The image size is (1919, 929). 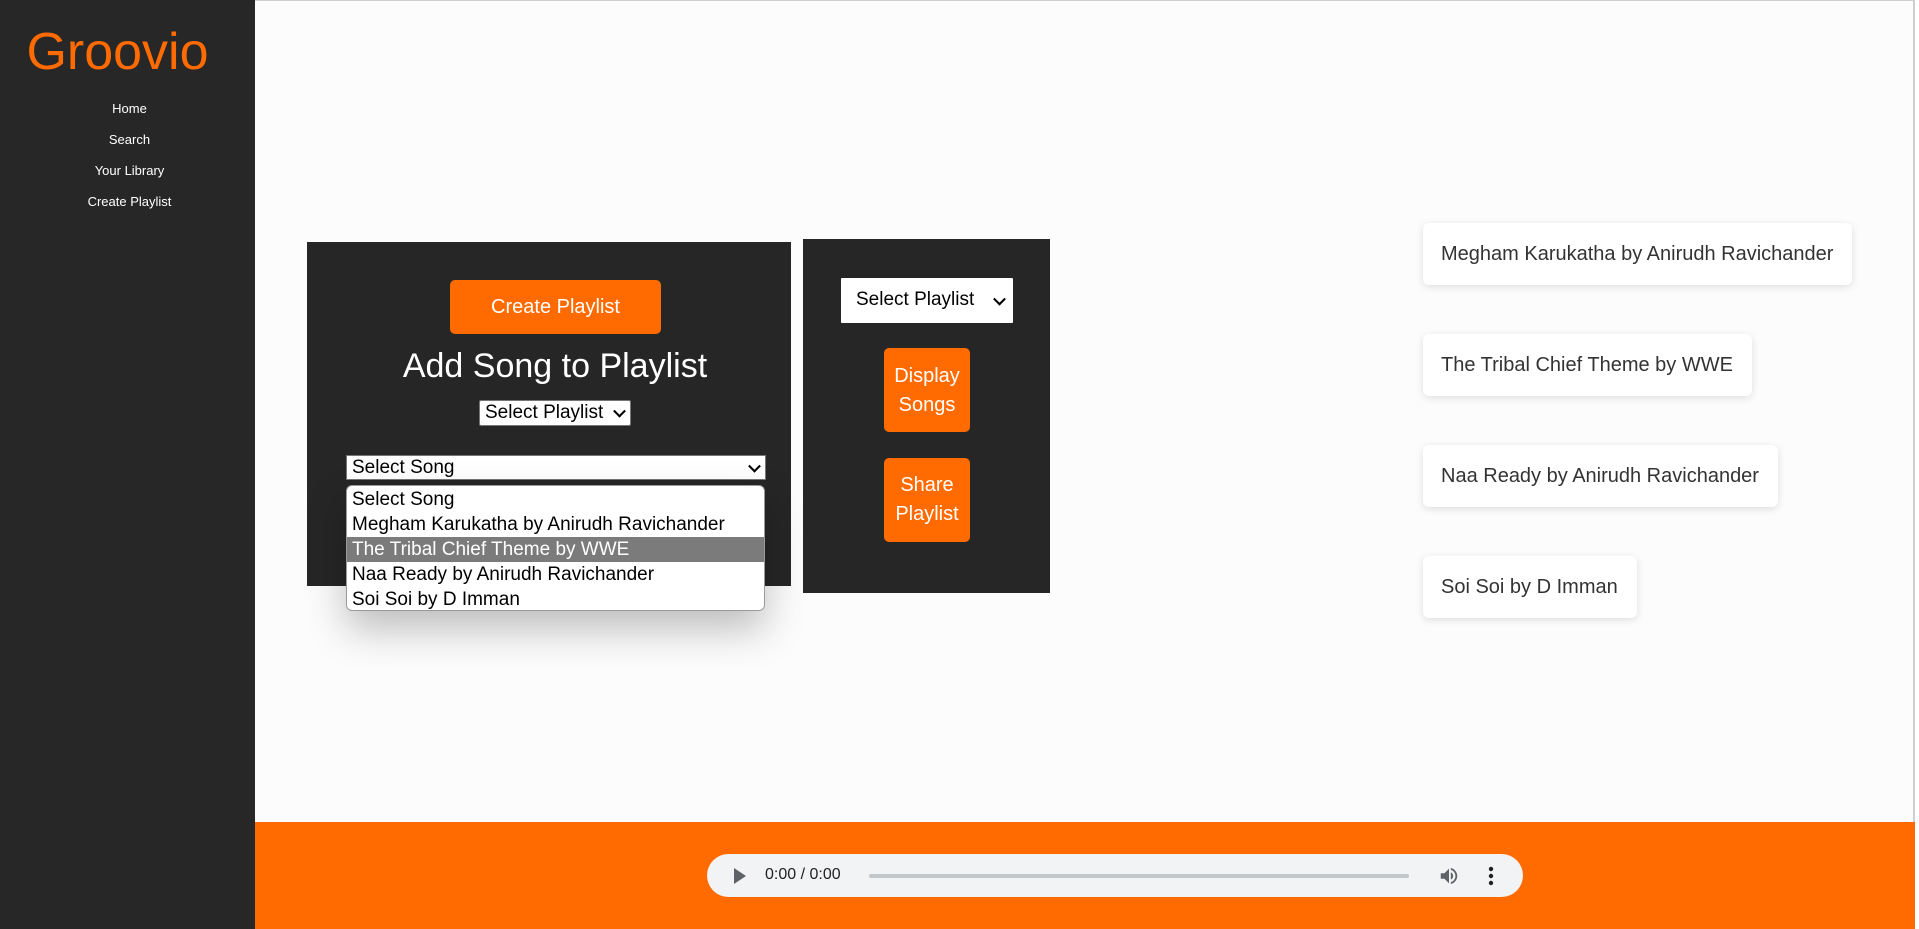 I want to click on playlist-select-value: Select Playlist, so click(x=544, y=412).